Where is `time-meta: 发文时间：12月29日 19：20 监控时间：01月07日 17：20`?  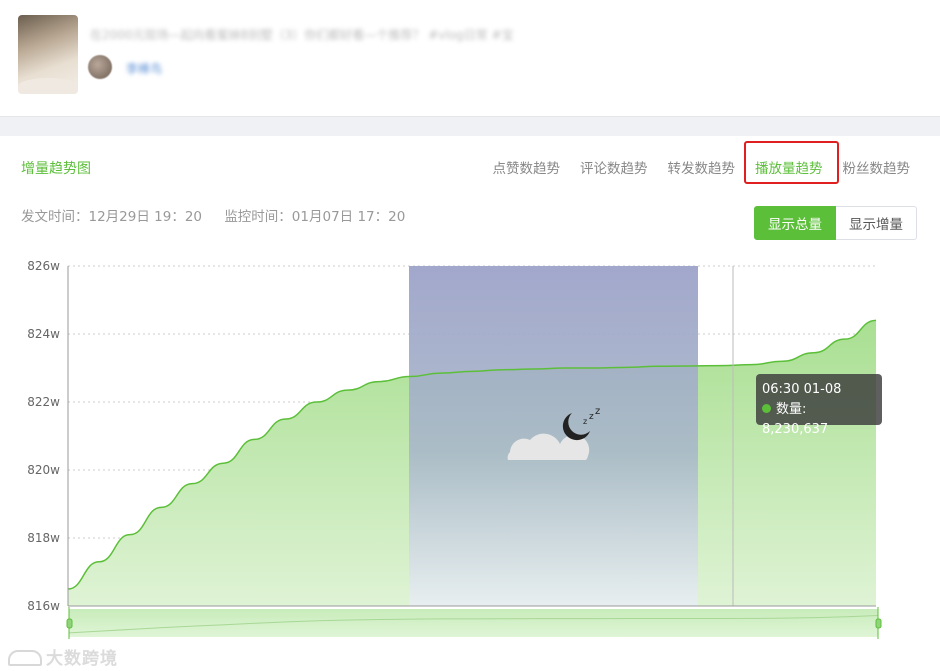
time-meta: 发文时间：12月29日 19：20 监控时间：01月07日 17：20 is located at coordinates (213, 215).